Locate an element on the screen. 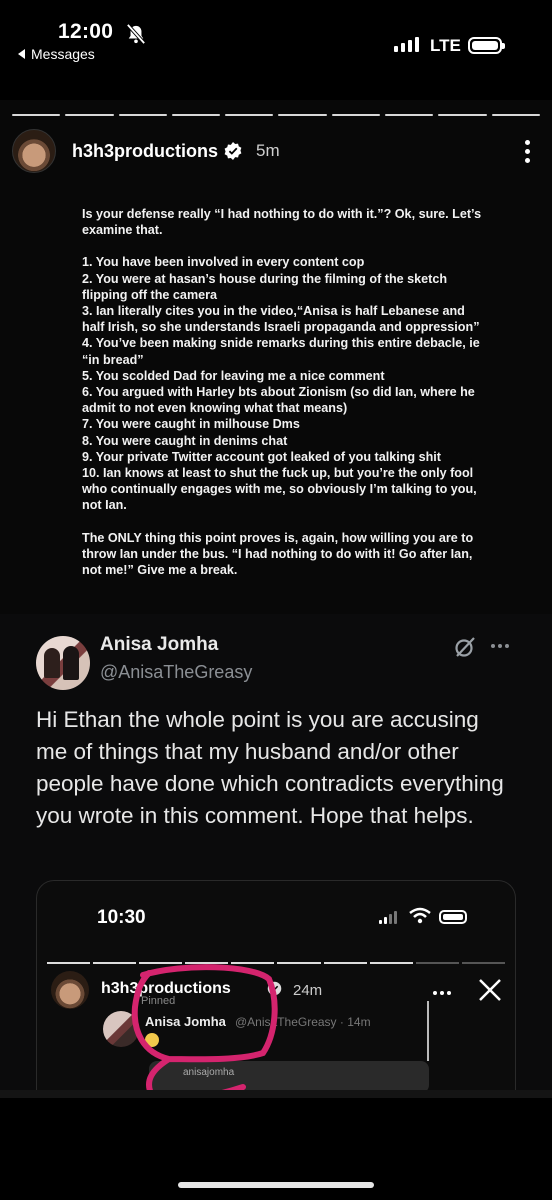  nested-comment-avatar is located at coordinates (121, 1029).